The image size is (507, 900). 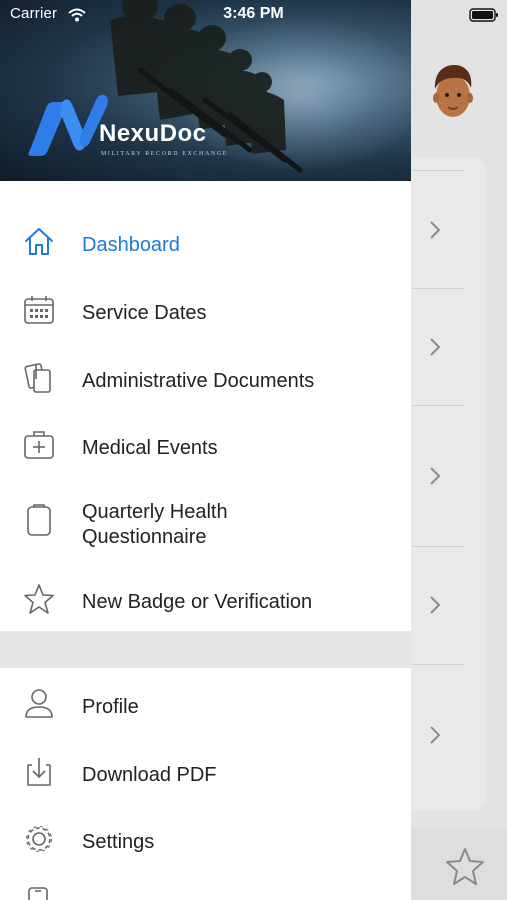 I want to click on home-icon, so click(x=39, y=241).